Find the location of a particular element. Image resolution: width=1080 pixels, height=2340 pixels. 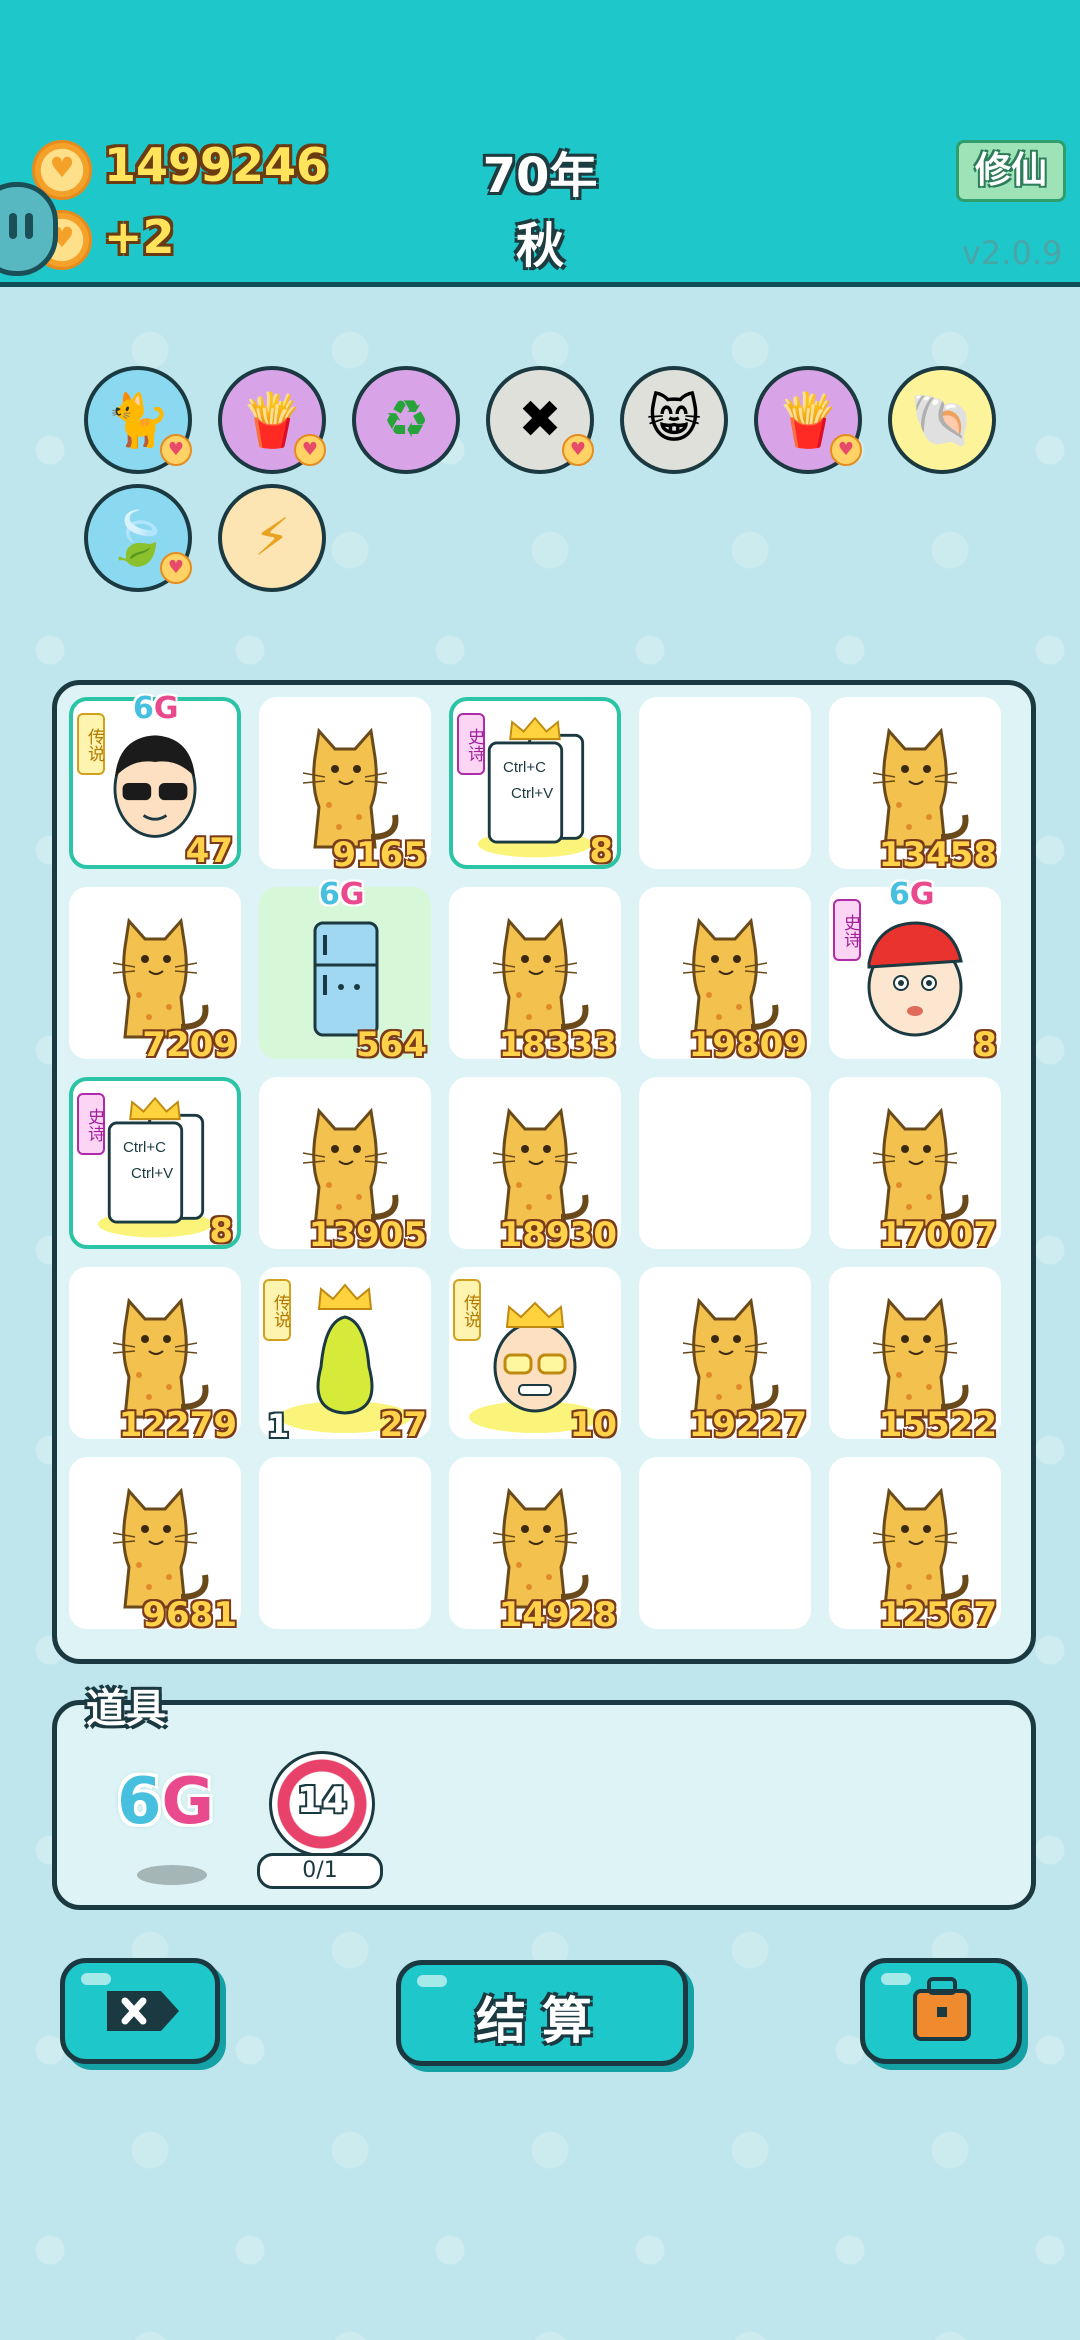

board-cell: 9165 is located at coordinates (345, 786).